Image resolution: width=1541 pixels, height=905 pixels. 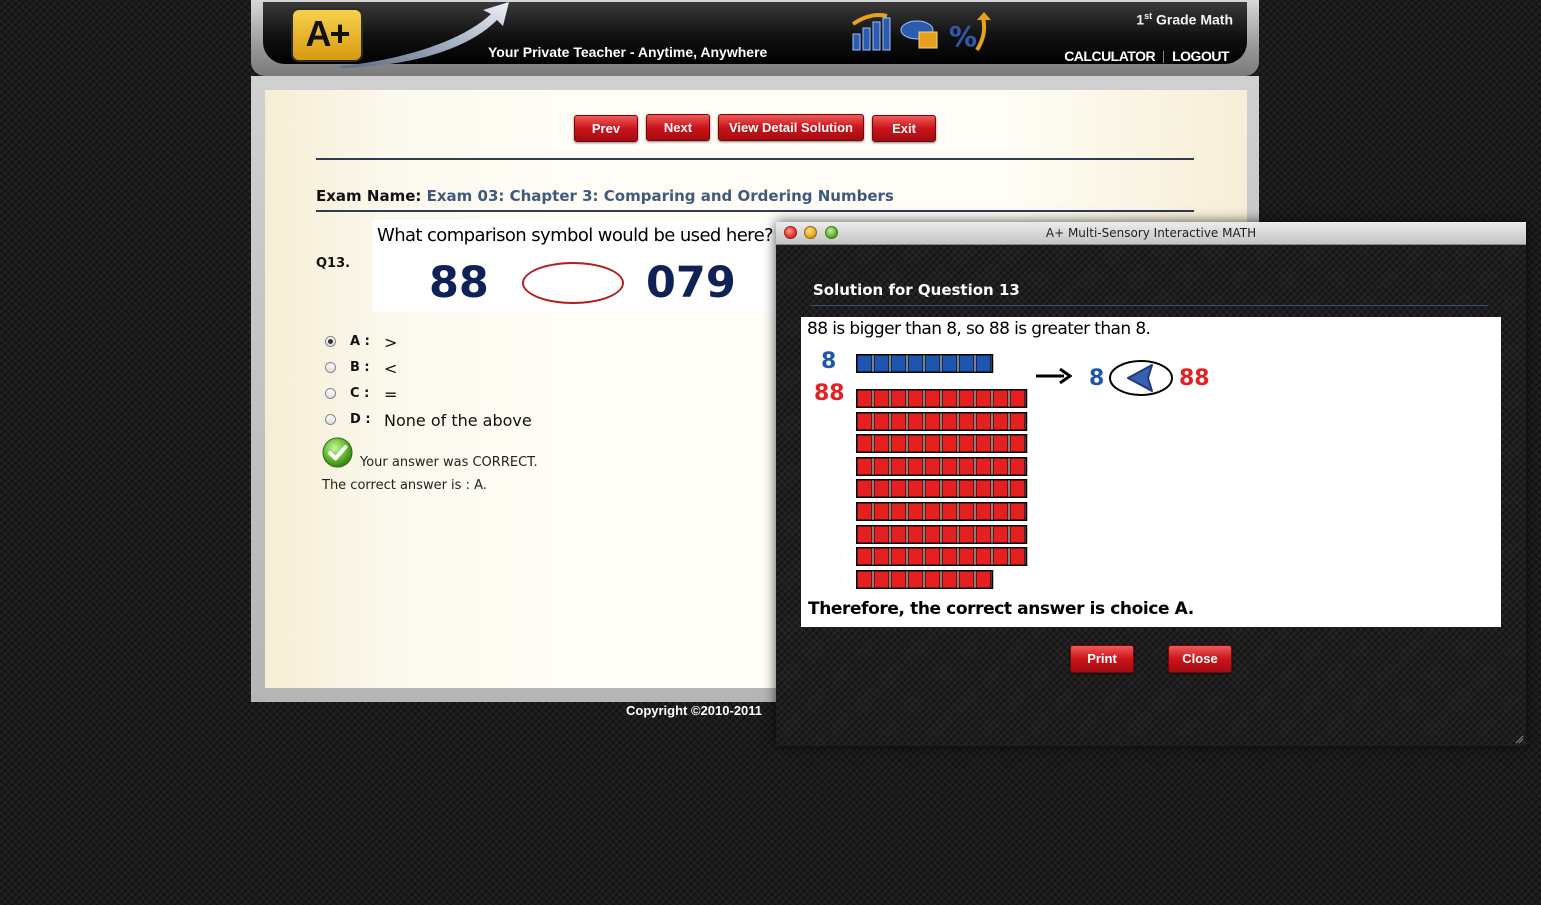 I want to click on prev-button: Prev, so click(x=606, y=128).